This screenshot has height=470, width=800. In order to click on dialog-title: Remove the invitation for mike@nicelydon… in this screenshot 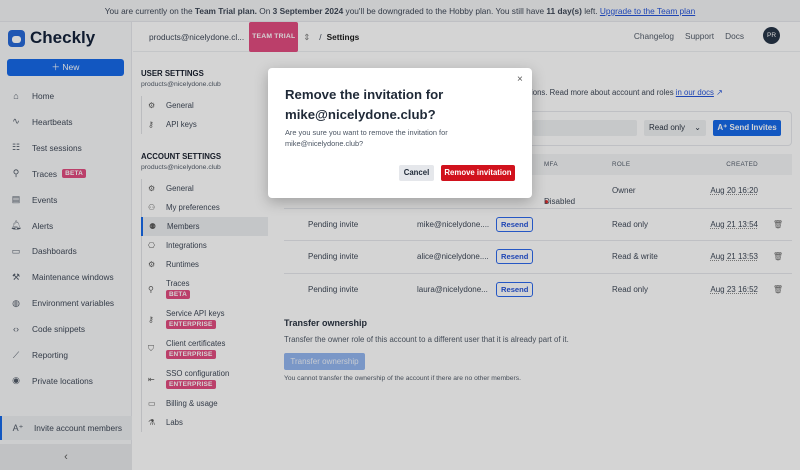, I will do `click(364, 104)`.